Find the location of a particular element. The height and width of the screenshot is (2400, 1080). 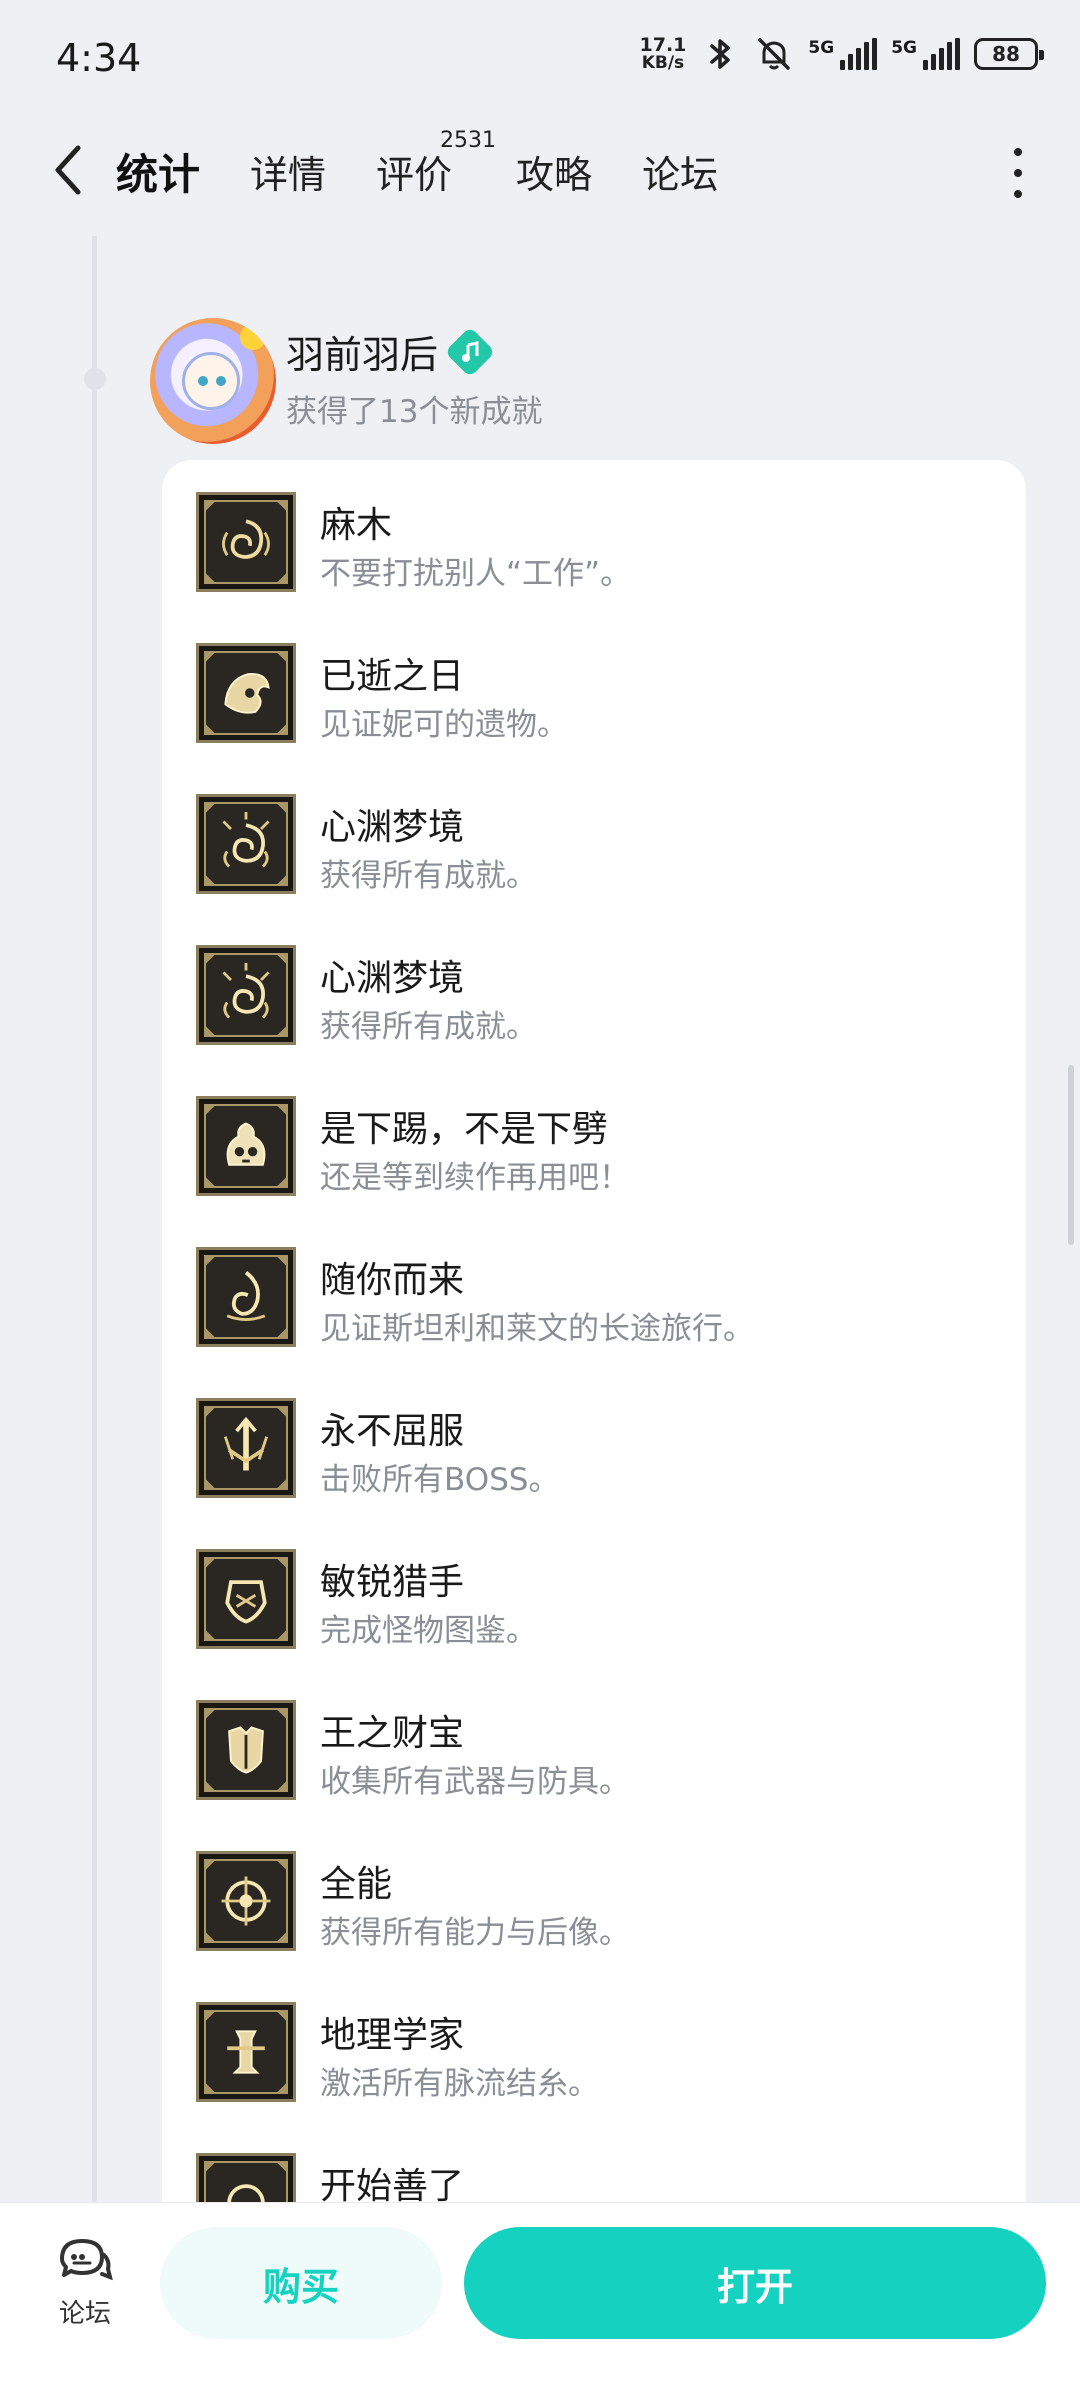

chevron-left-icon is located at coordinates (68, 170).